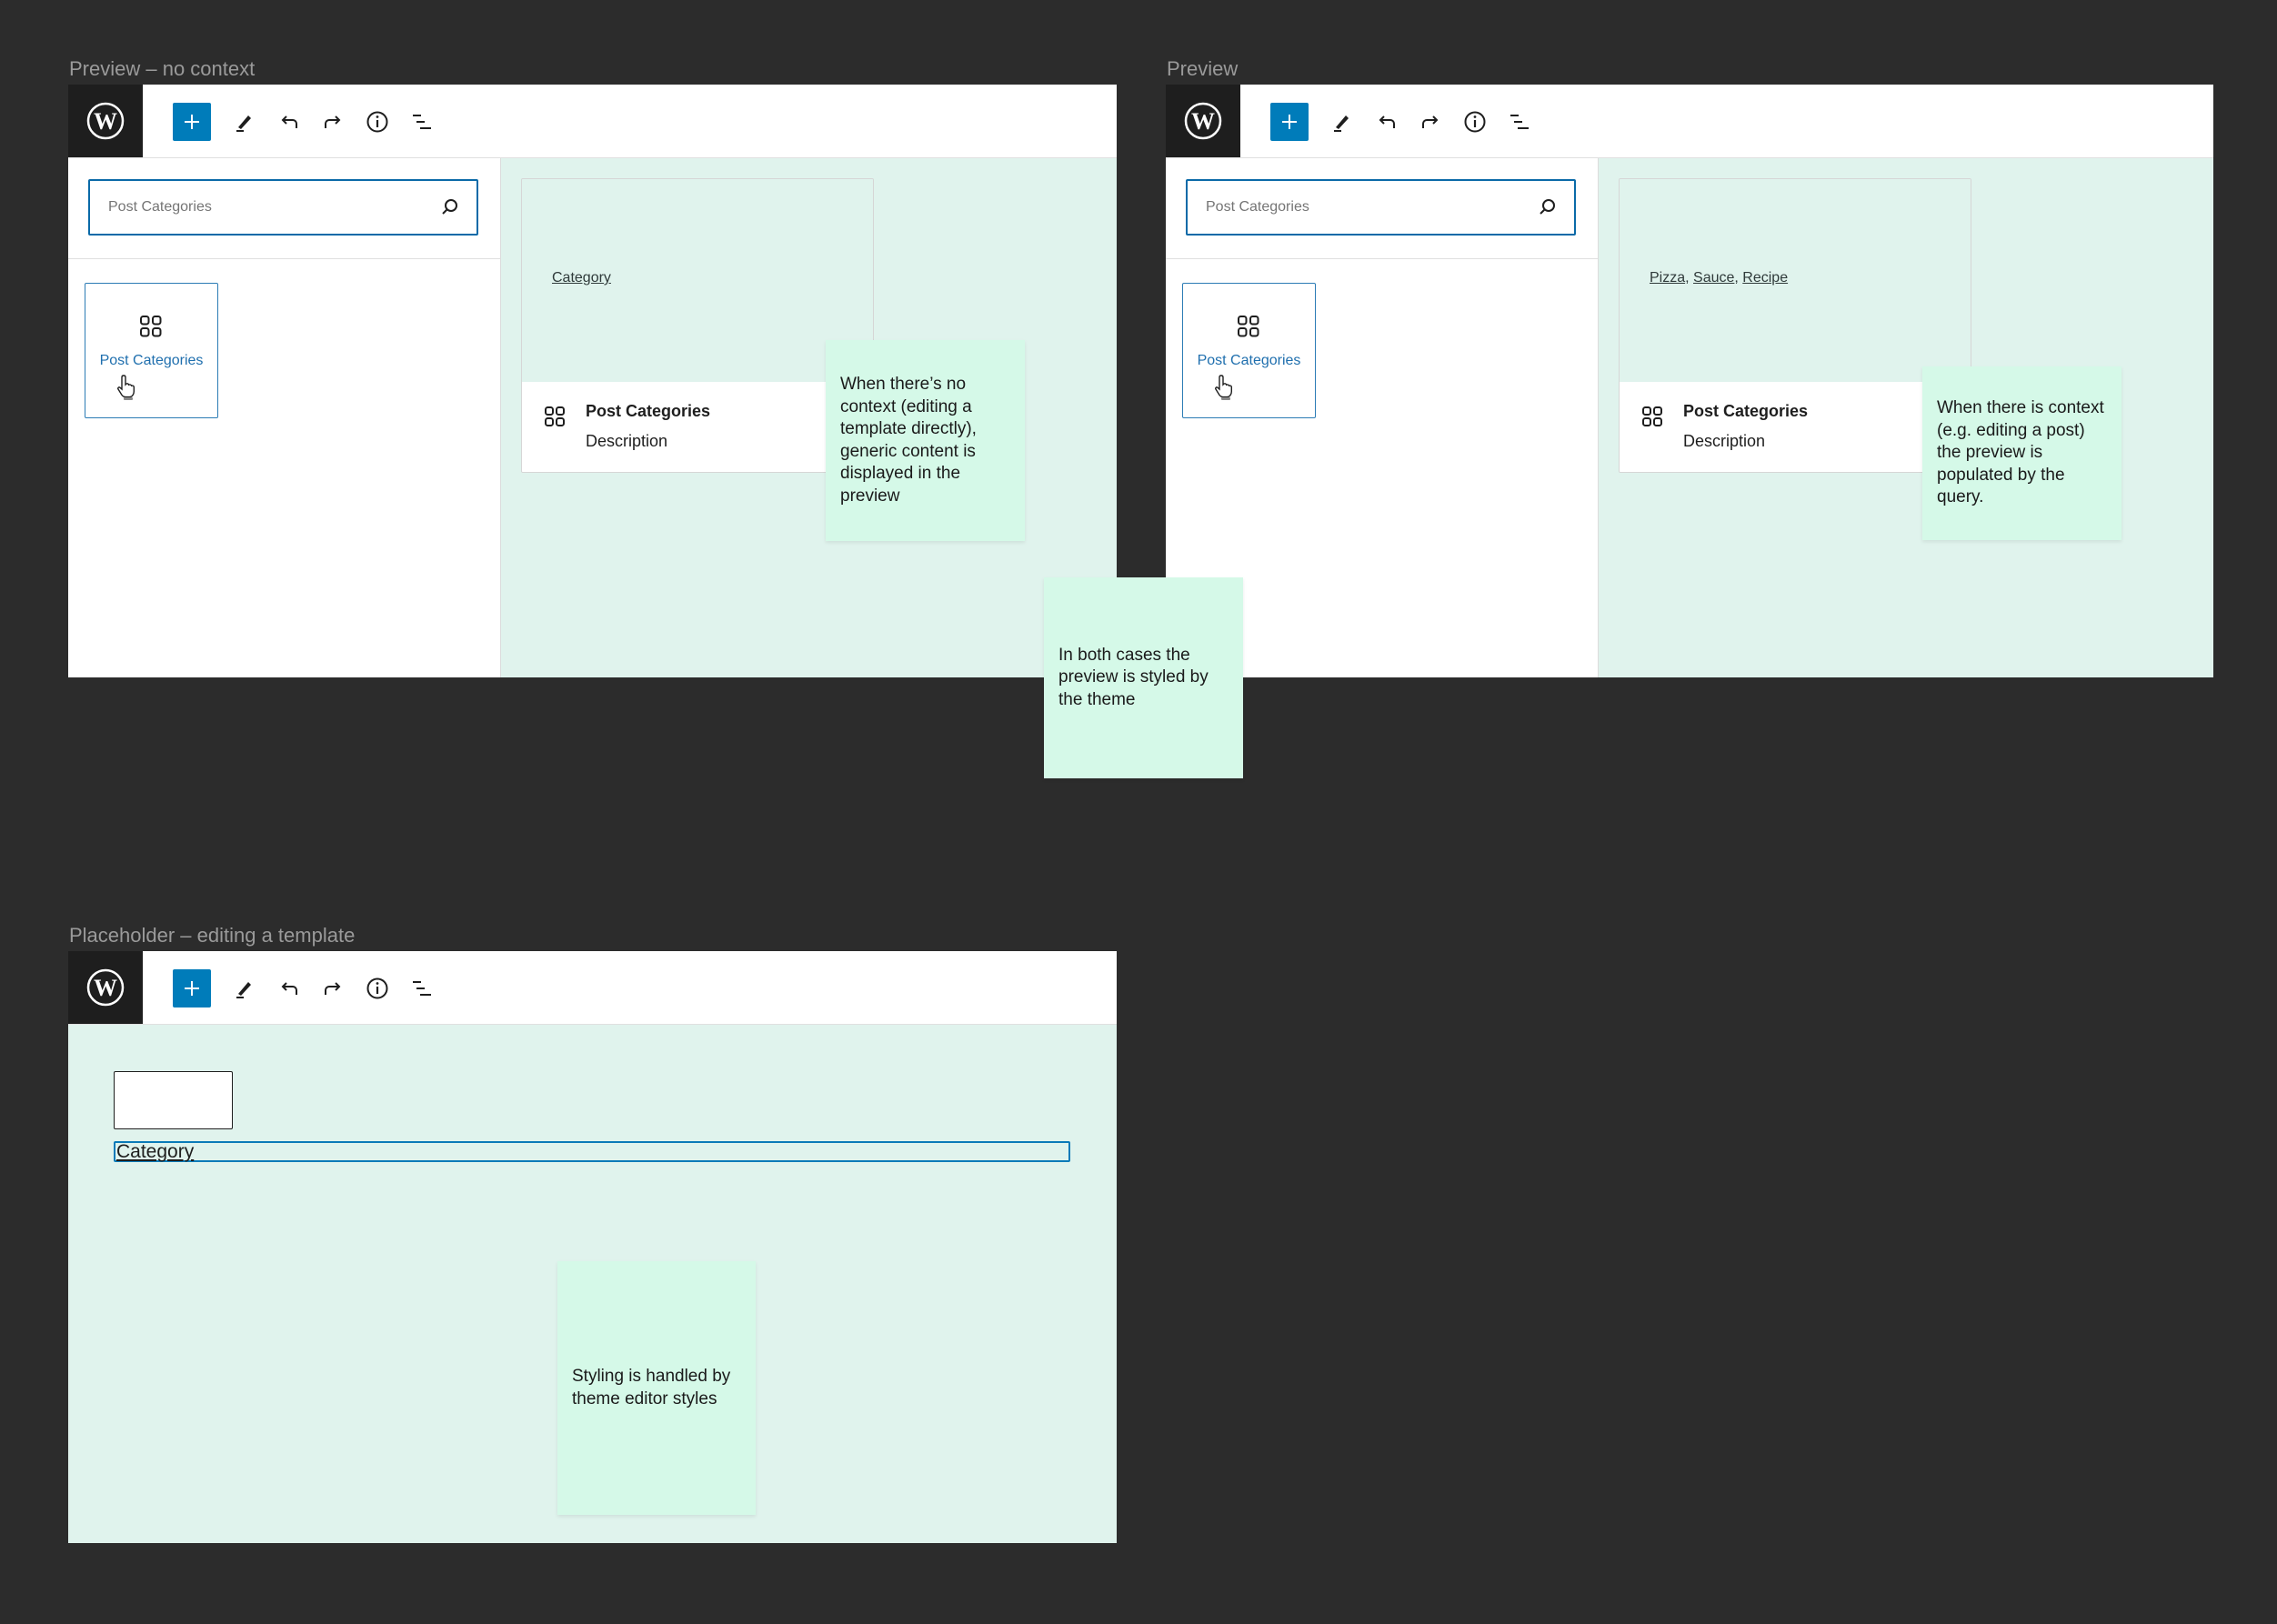 This screenshot has width=2277, height=1624. I want to click on preview-term-link: Pizza, so click(1667, 278).